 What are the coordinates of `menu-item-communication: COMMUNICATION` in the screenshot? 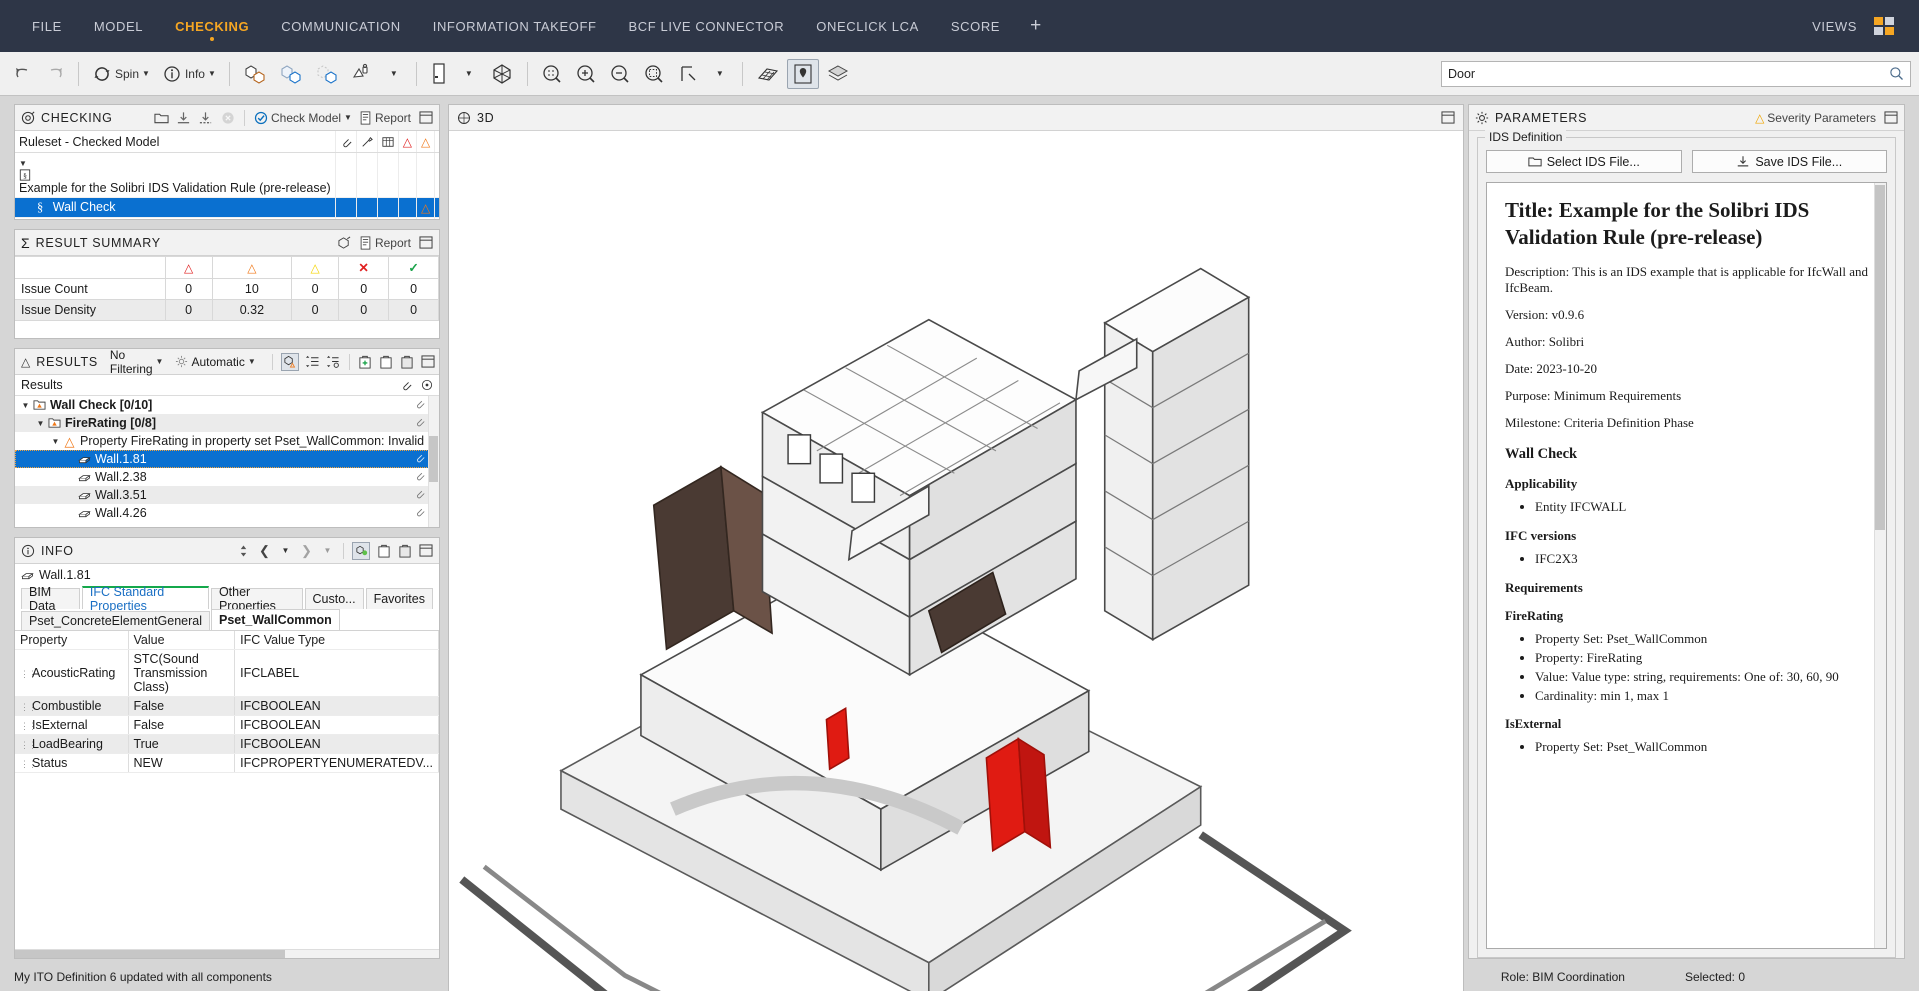 It's located at (341, 26).